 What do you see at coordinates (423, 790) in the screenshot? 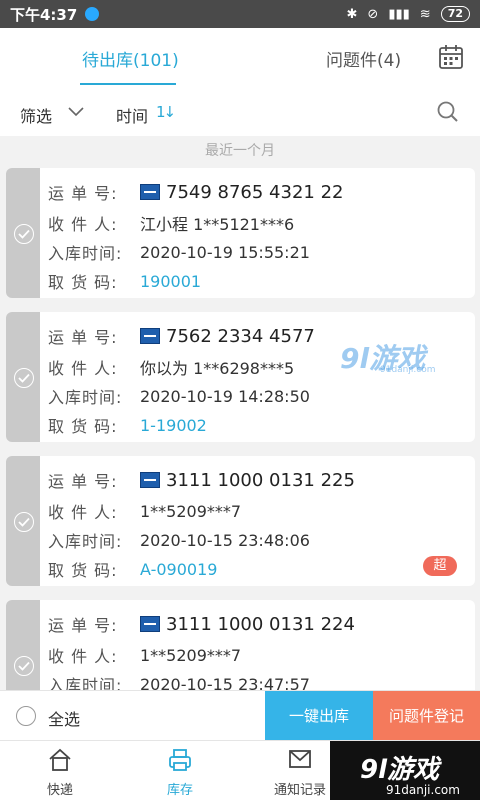
I see `watermark-banner-url: 91danji.com` at bounding box center [423, 790].